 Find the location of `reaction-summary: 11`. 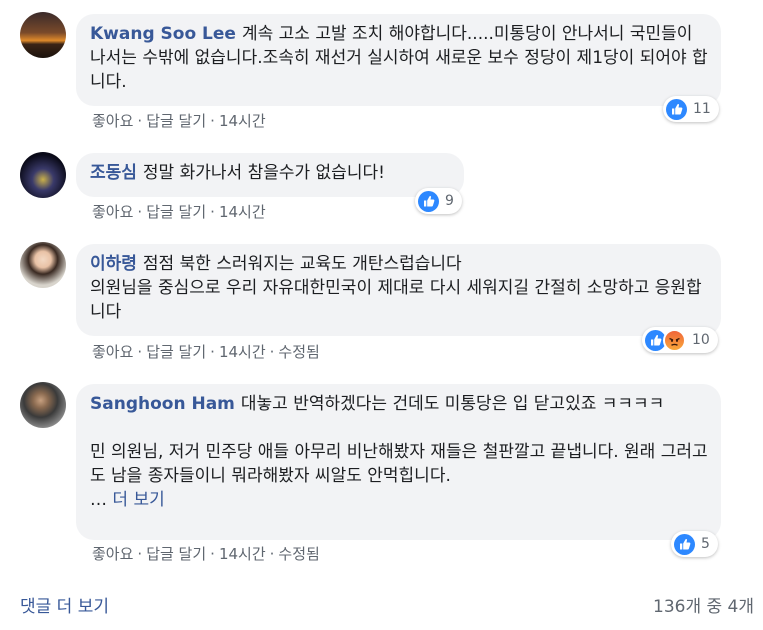

reaction-summary: 11 is located at coordinates (691, 109).